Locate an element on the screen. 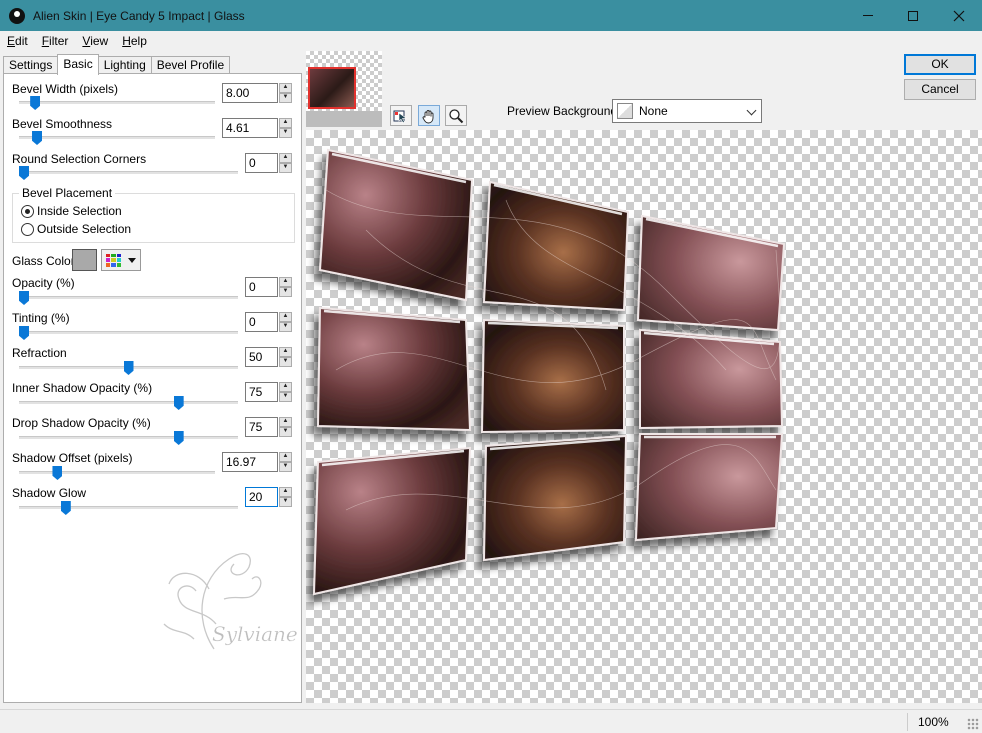 This screenshot has width=982, height=733. radio-unchecked-icon is located at coordinates (27, 229).